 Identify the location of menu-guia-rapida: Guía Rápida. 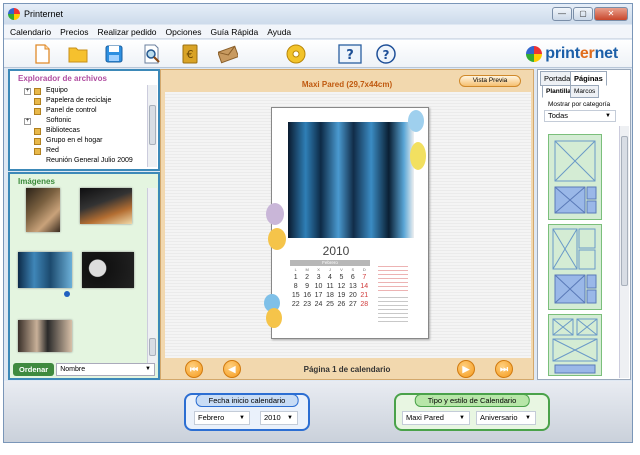
(234, 32).